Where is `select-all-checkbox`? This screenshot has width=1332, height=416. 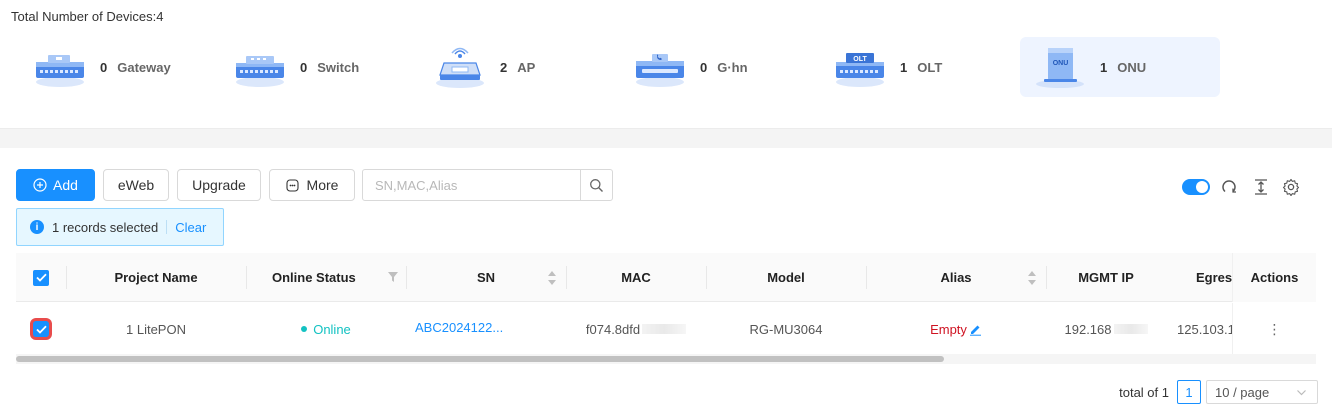 select-all-checkbox is located at coordinates (41, 277).